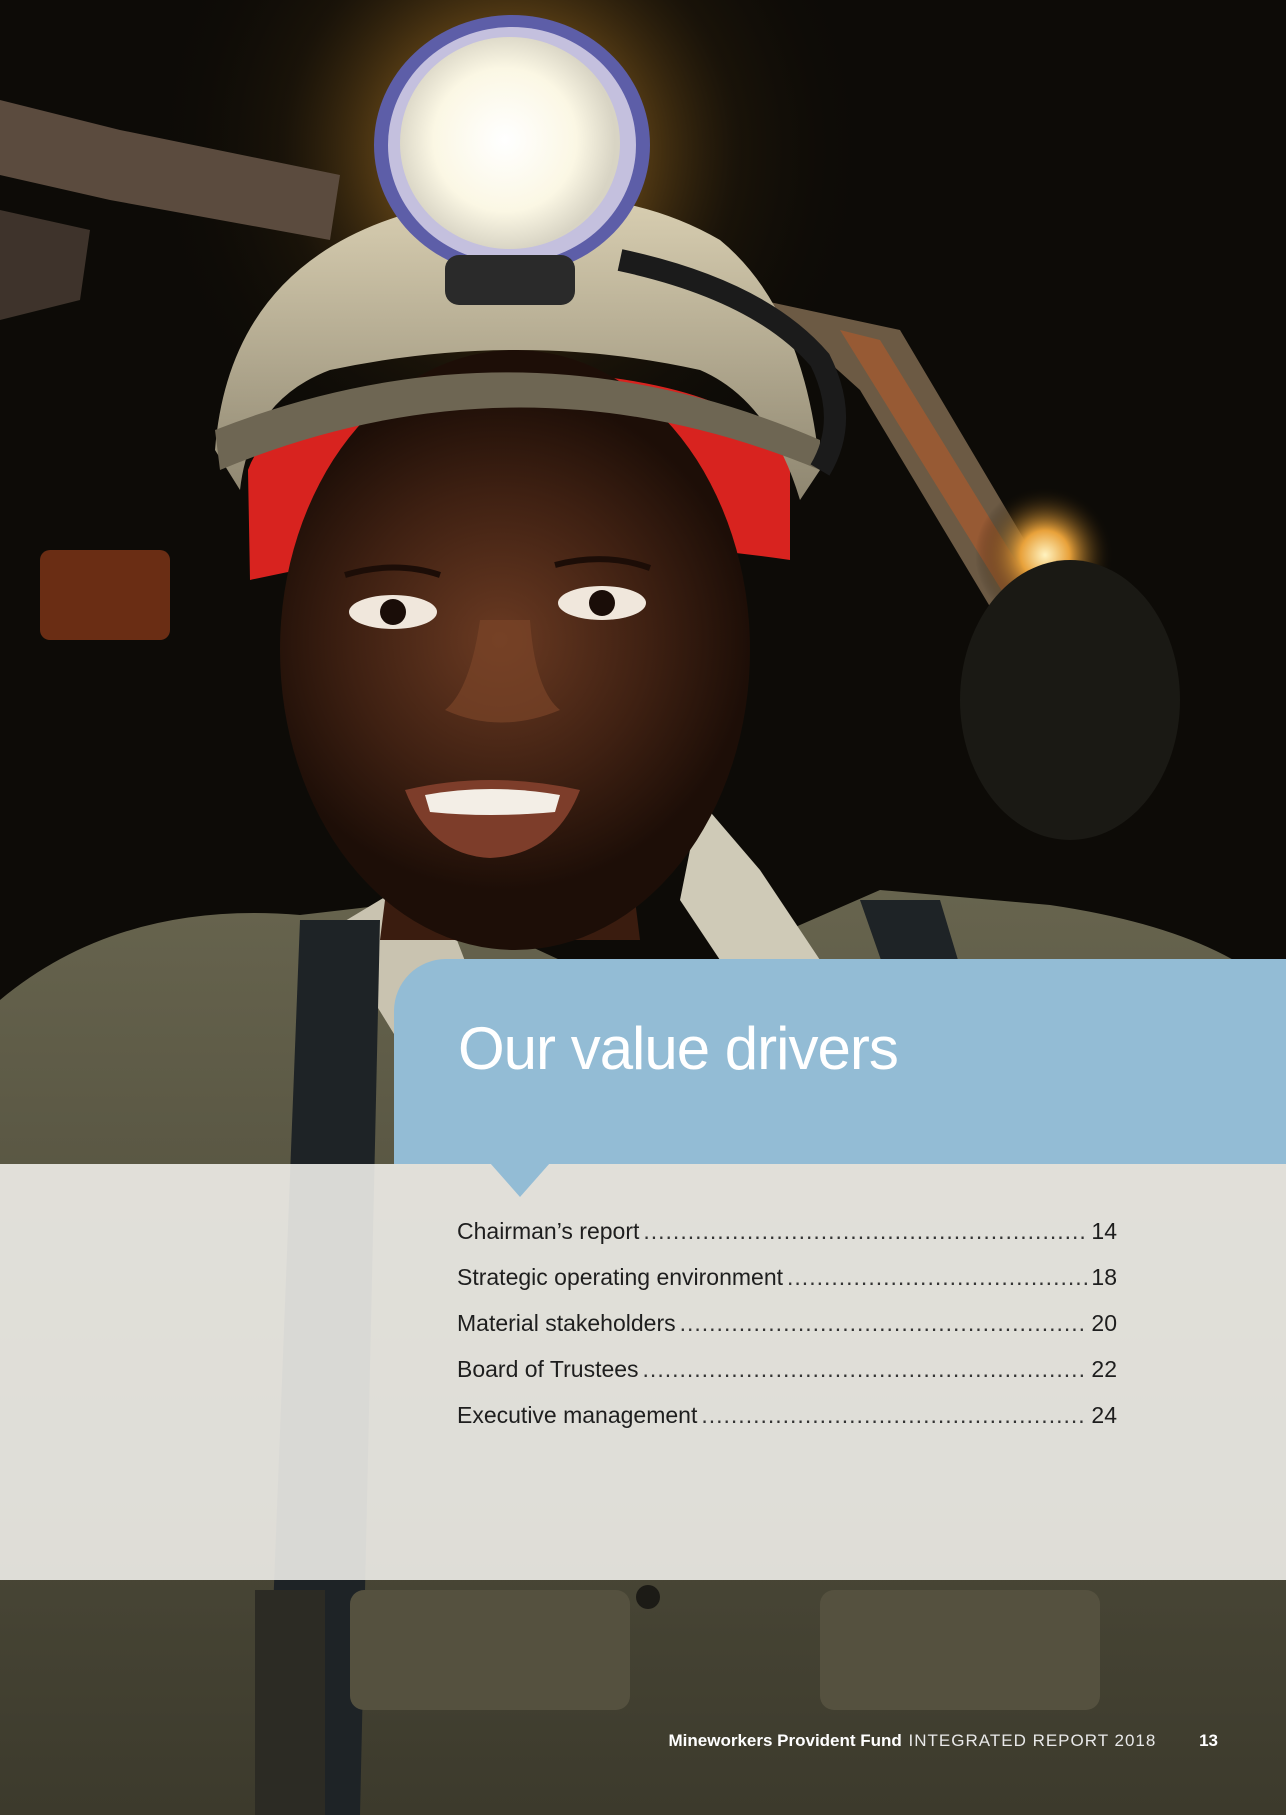 The height and width of the screenshot is (1815, 1286). Describe the element at coordinates (548, 1231) in the screenshot. I see `contents-item-label: Chairman’s report` at that location.